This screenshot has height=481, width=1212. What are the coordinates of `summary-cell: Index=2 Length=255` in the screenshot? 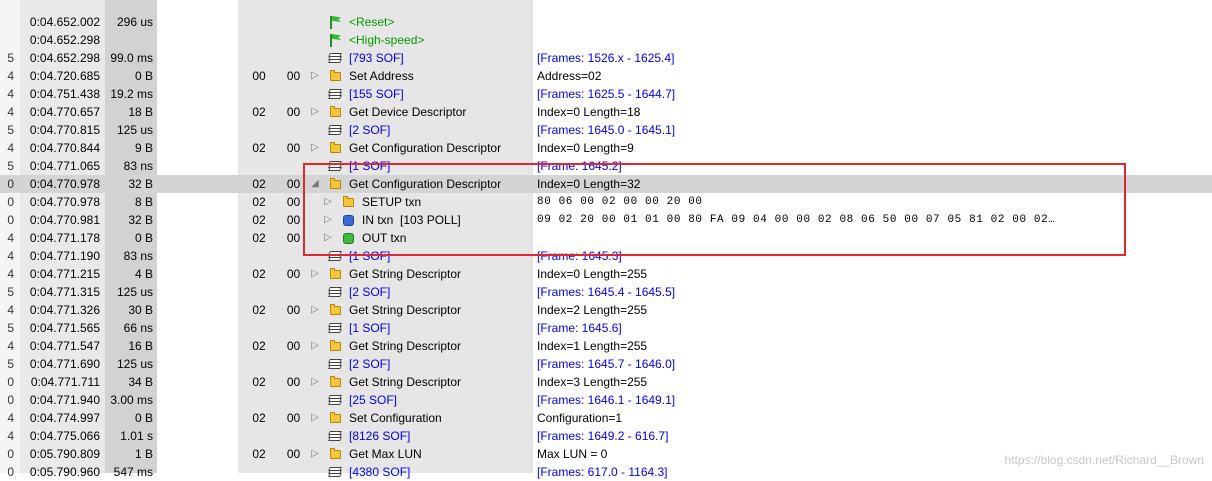 It's located at (592, 310).